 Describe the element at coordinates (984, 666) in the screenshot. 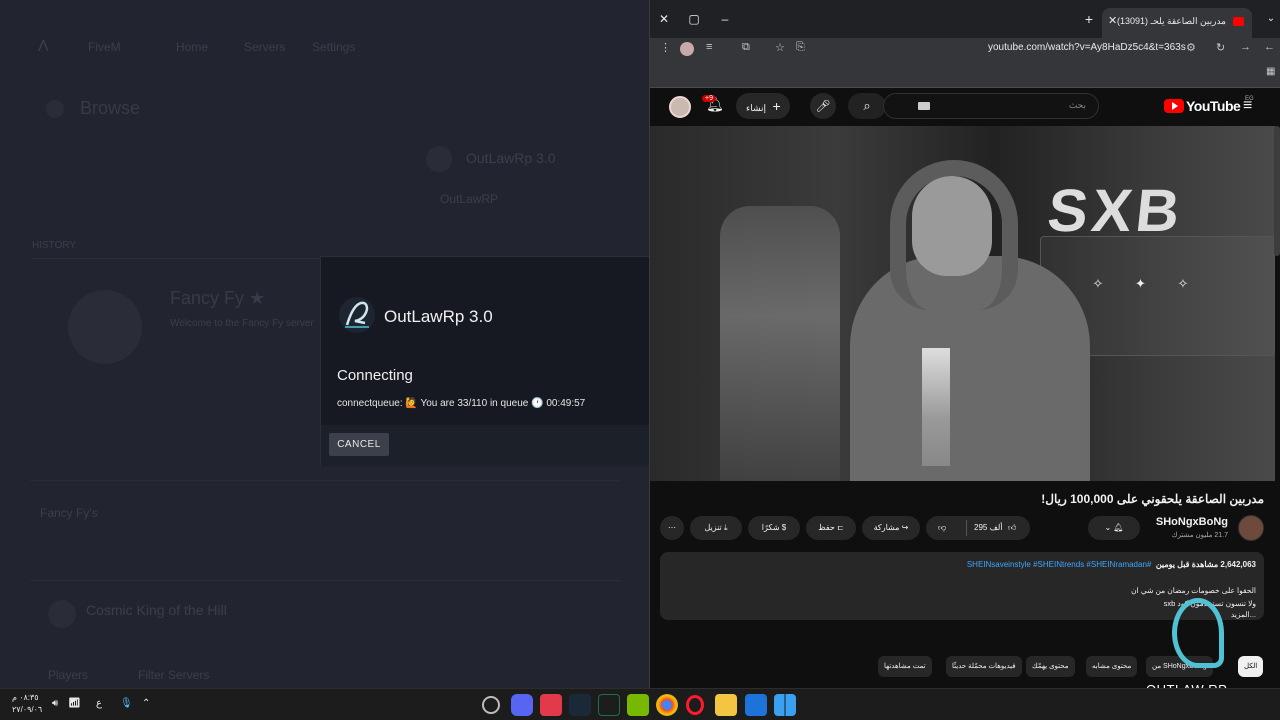

I see `chip-recent: فيديوهات محمّلة حديثًا` at that location.